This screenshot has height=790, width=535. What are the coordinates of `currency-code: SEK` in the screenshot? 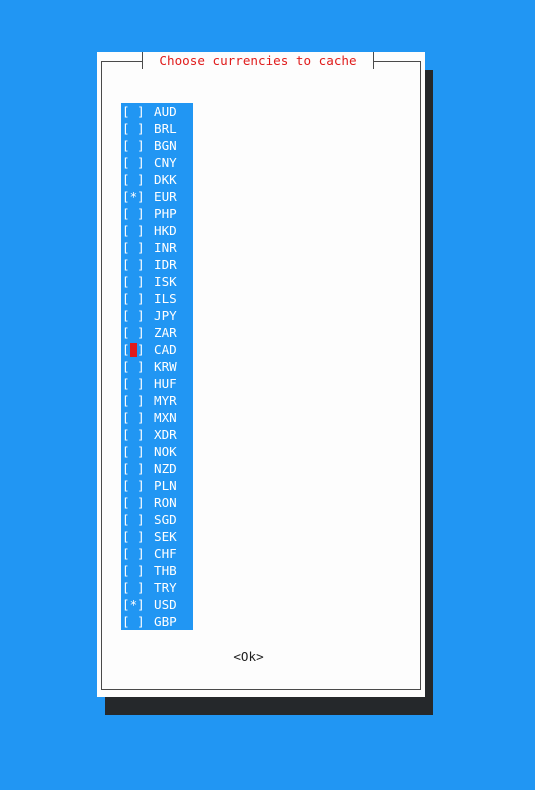 It's located at (165, 536).